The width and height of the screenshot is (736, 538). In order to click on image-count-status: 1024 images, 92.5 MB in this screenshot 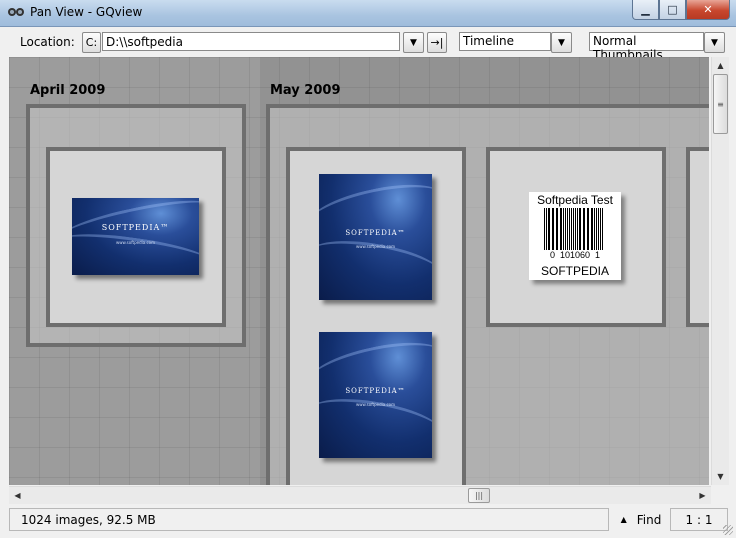, I will do `click(309, 519)`.